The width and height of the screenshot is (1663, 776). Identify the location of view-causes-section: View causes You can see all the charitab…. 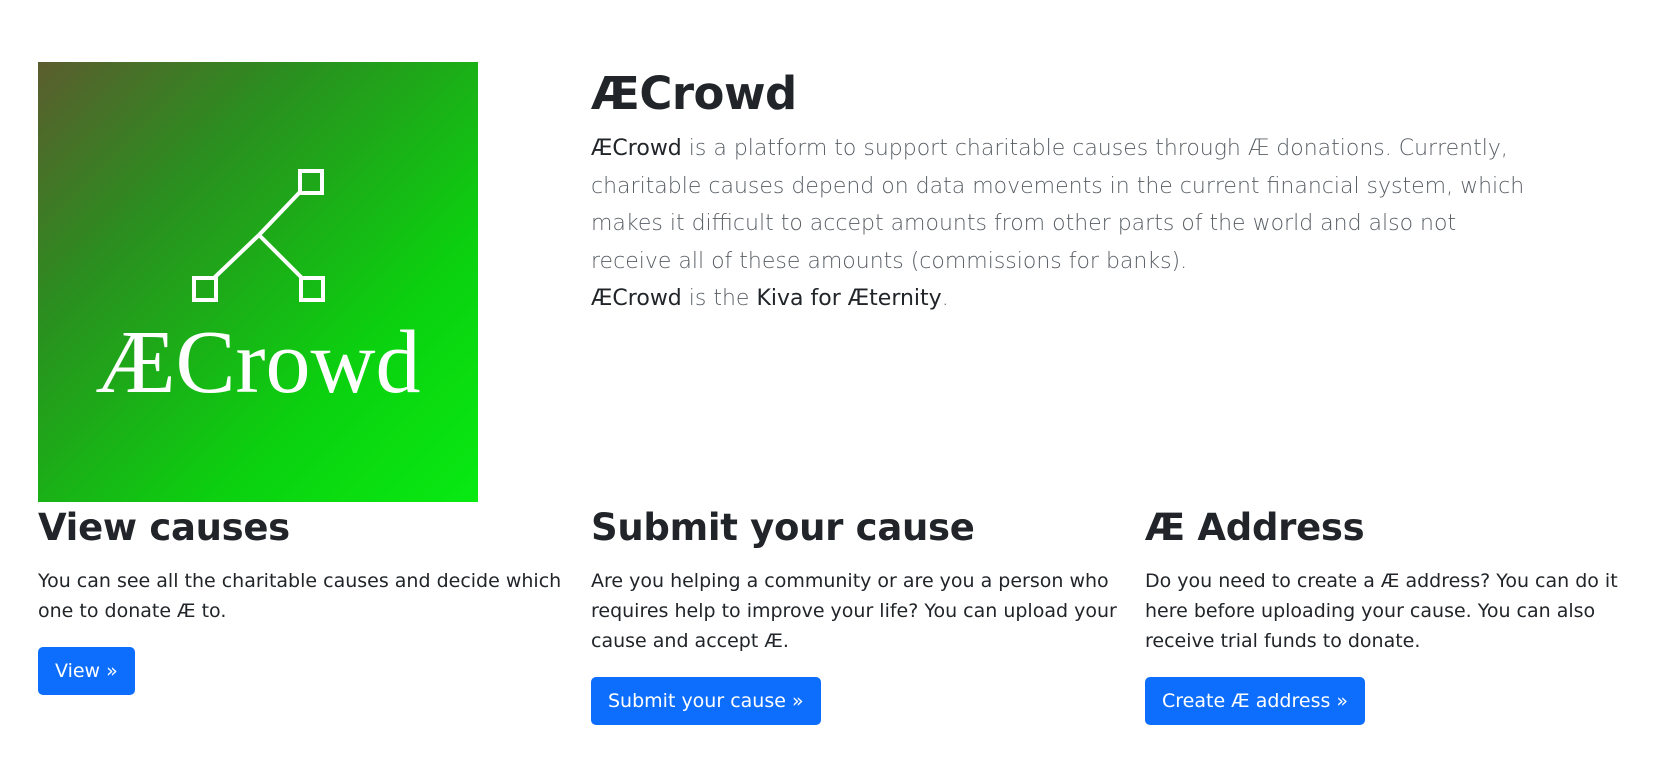
(303, 598).